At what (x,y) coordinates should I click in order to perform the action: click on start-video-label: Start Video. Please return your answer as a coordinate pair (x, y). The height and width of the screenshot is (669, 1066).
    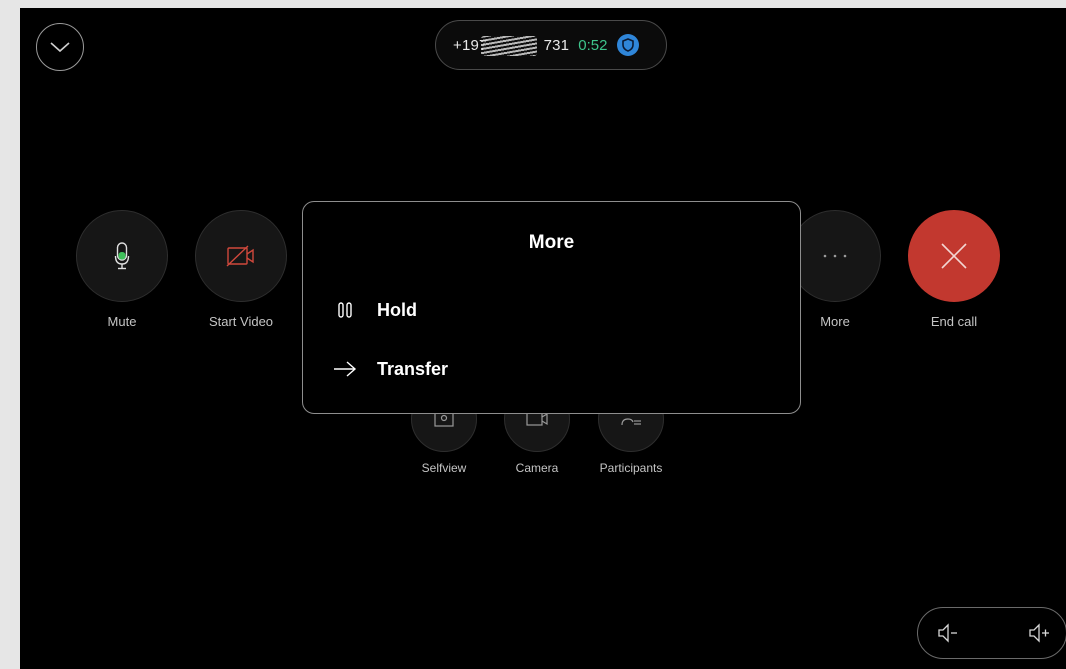
    Looking at the image, I should click on (241, 321).